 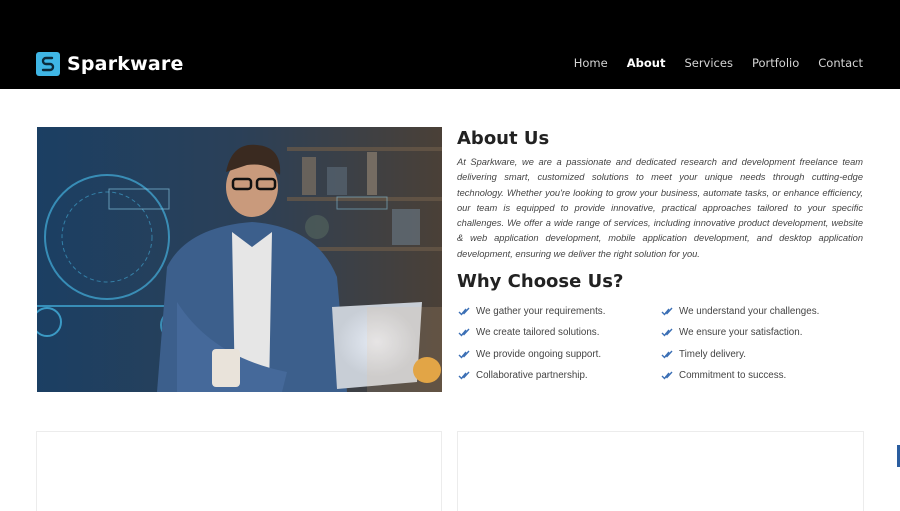 What do you see at coordinates (591, 63) in the screenshot?
I see `nav-home: Home` at bounding box center [591, 63].